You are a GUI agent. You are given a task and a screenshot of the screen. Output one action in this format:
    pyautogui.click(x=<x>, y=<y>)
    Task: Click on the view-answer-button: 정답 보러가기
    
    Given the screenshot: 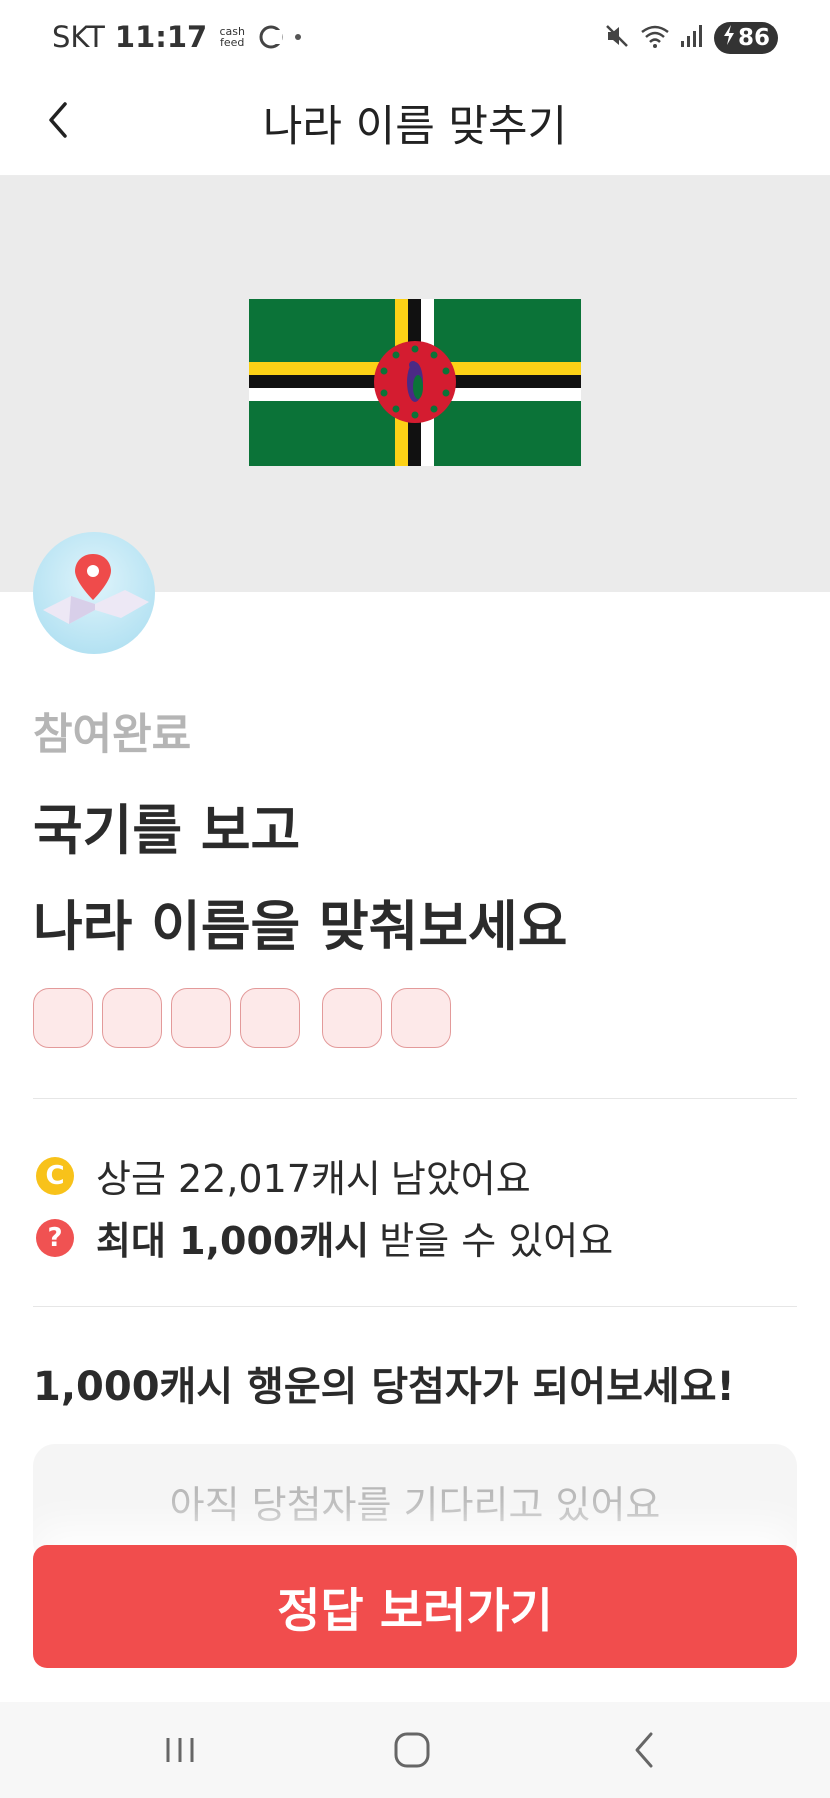 What is the action you would take?
    pyautogui.click(x=415, y=1606)
    